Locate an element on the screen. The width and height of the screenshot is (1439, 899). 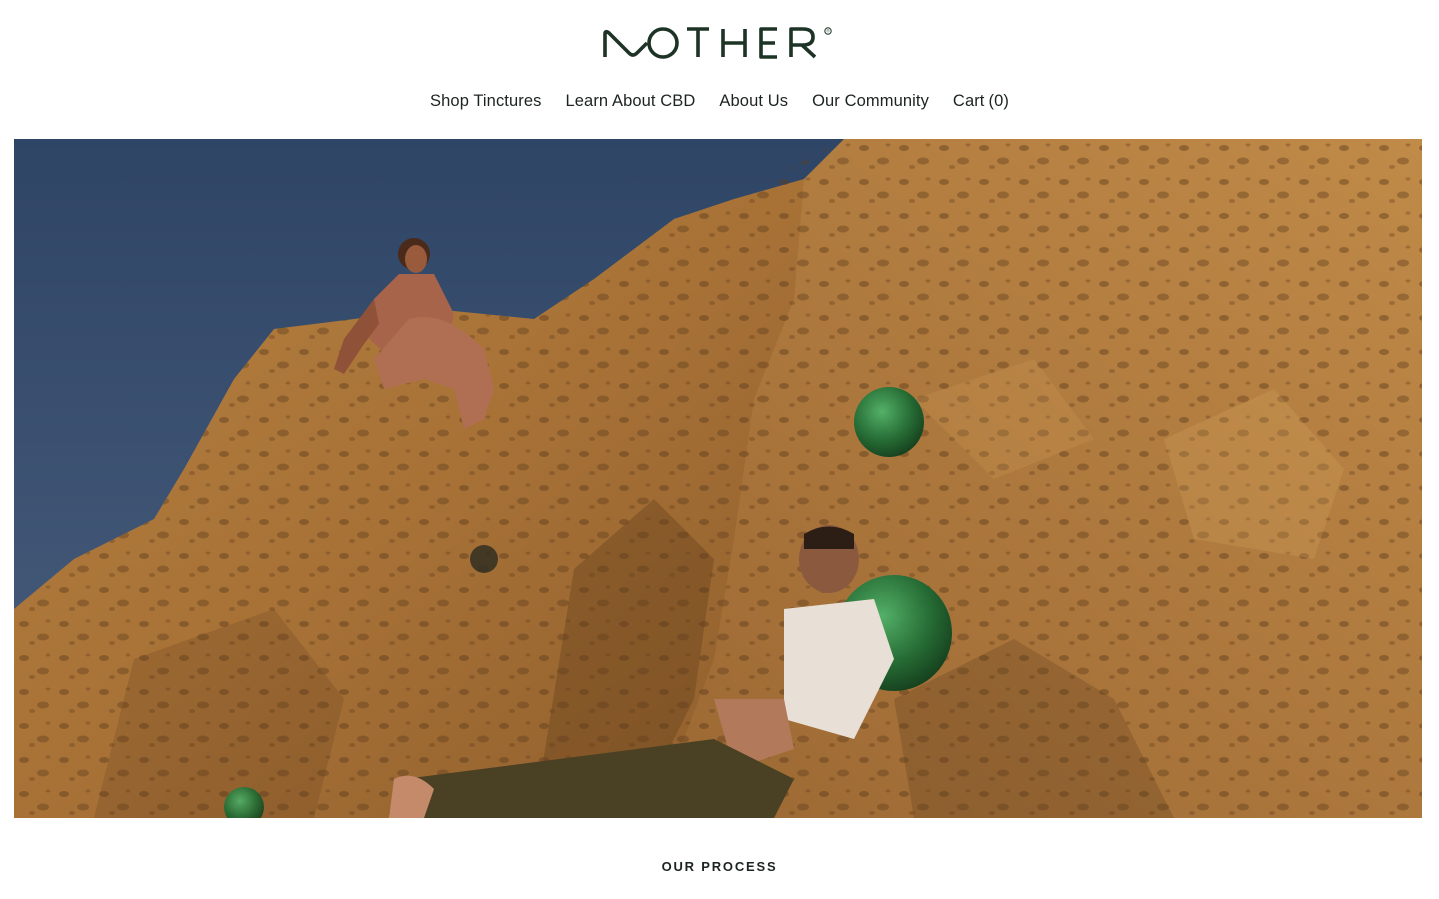
glass-orb is located at coordinates (889, 422).